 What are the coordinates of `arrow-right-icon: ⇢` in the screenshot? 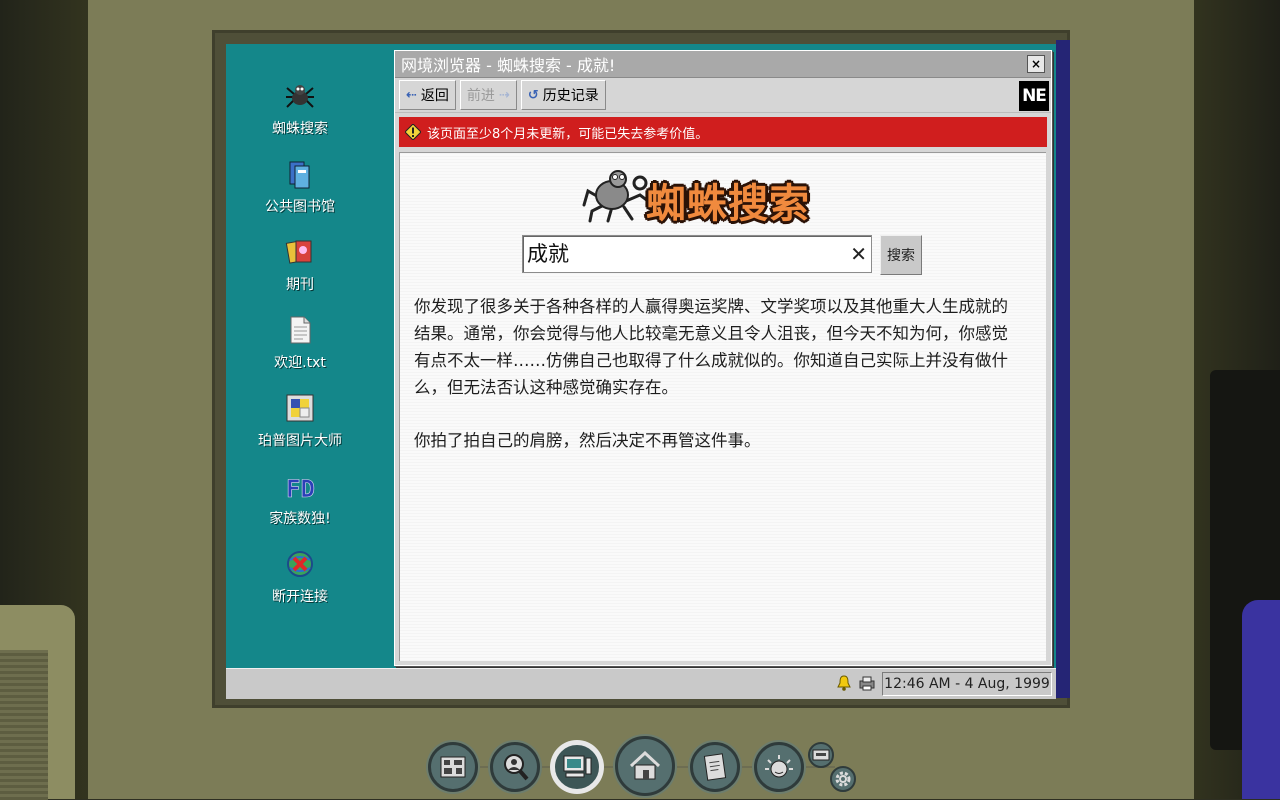 It's located at (504, 95).